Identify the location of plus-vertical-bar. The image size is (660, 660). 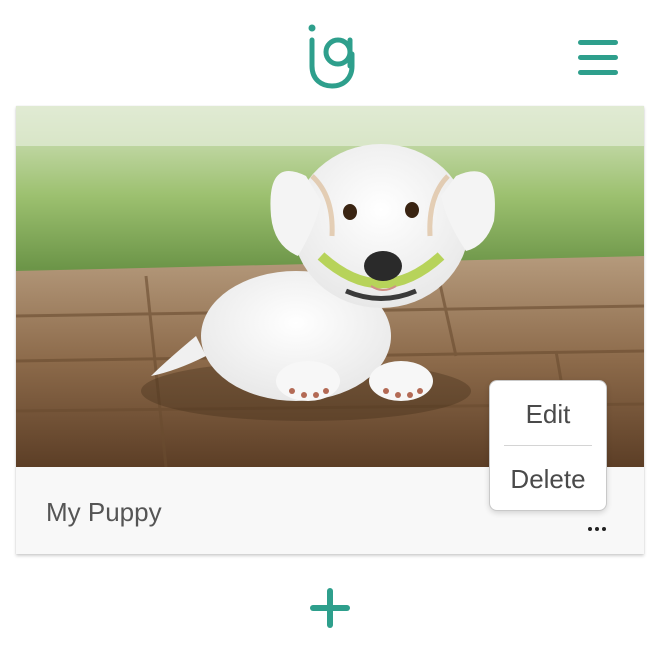
(330, 608).